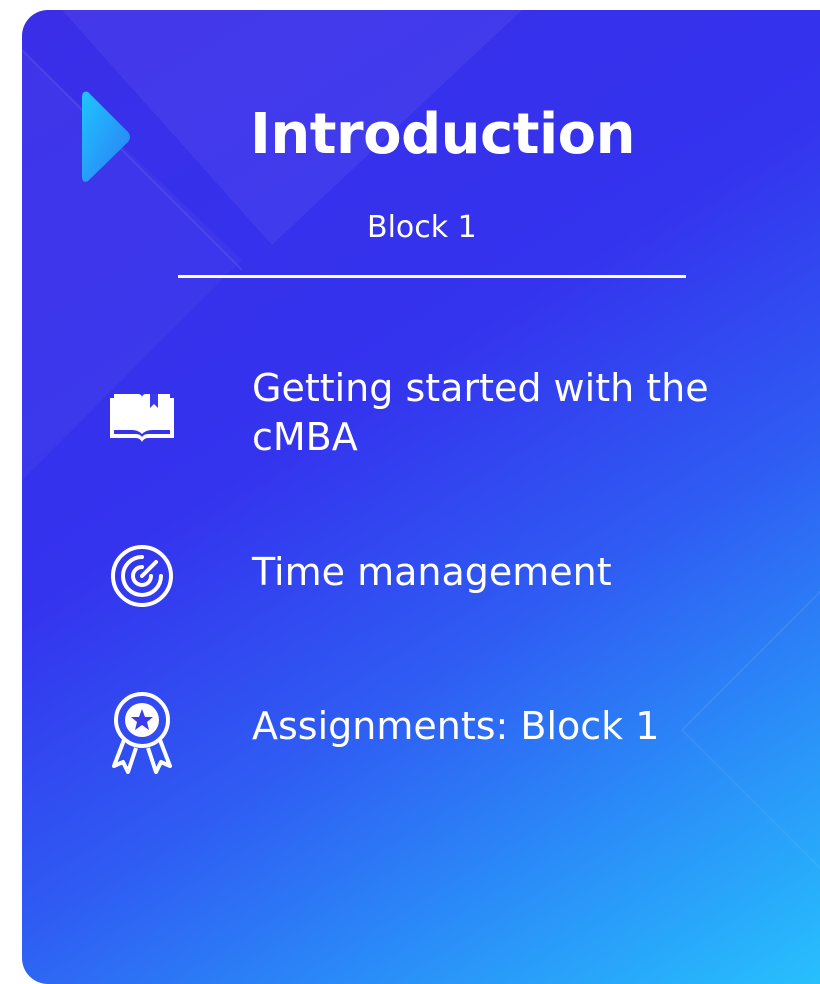 The height and width of the screenshot is (984, 820). What do you see at coordinates (432, 572) in the screenshot?
I see `list-item-label: Time management` at bounding box center [432, 572].